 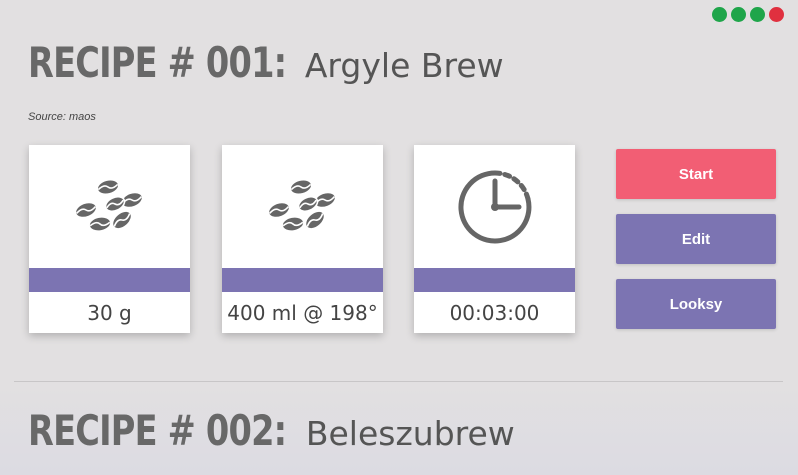 I want to click on dose-card: 30 g, so click(x=109, y=239).